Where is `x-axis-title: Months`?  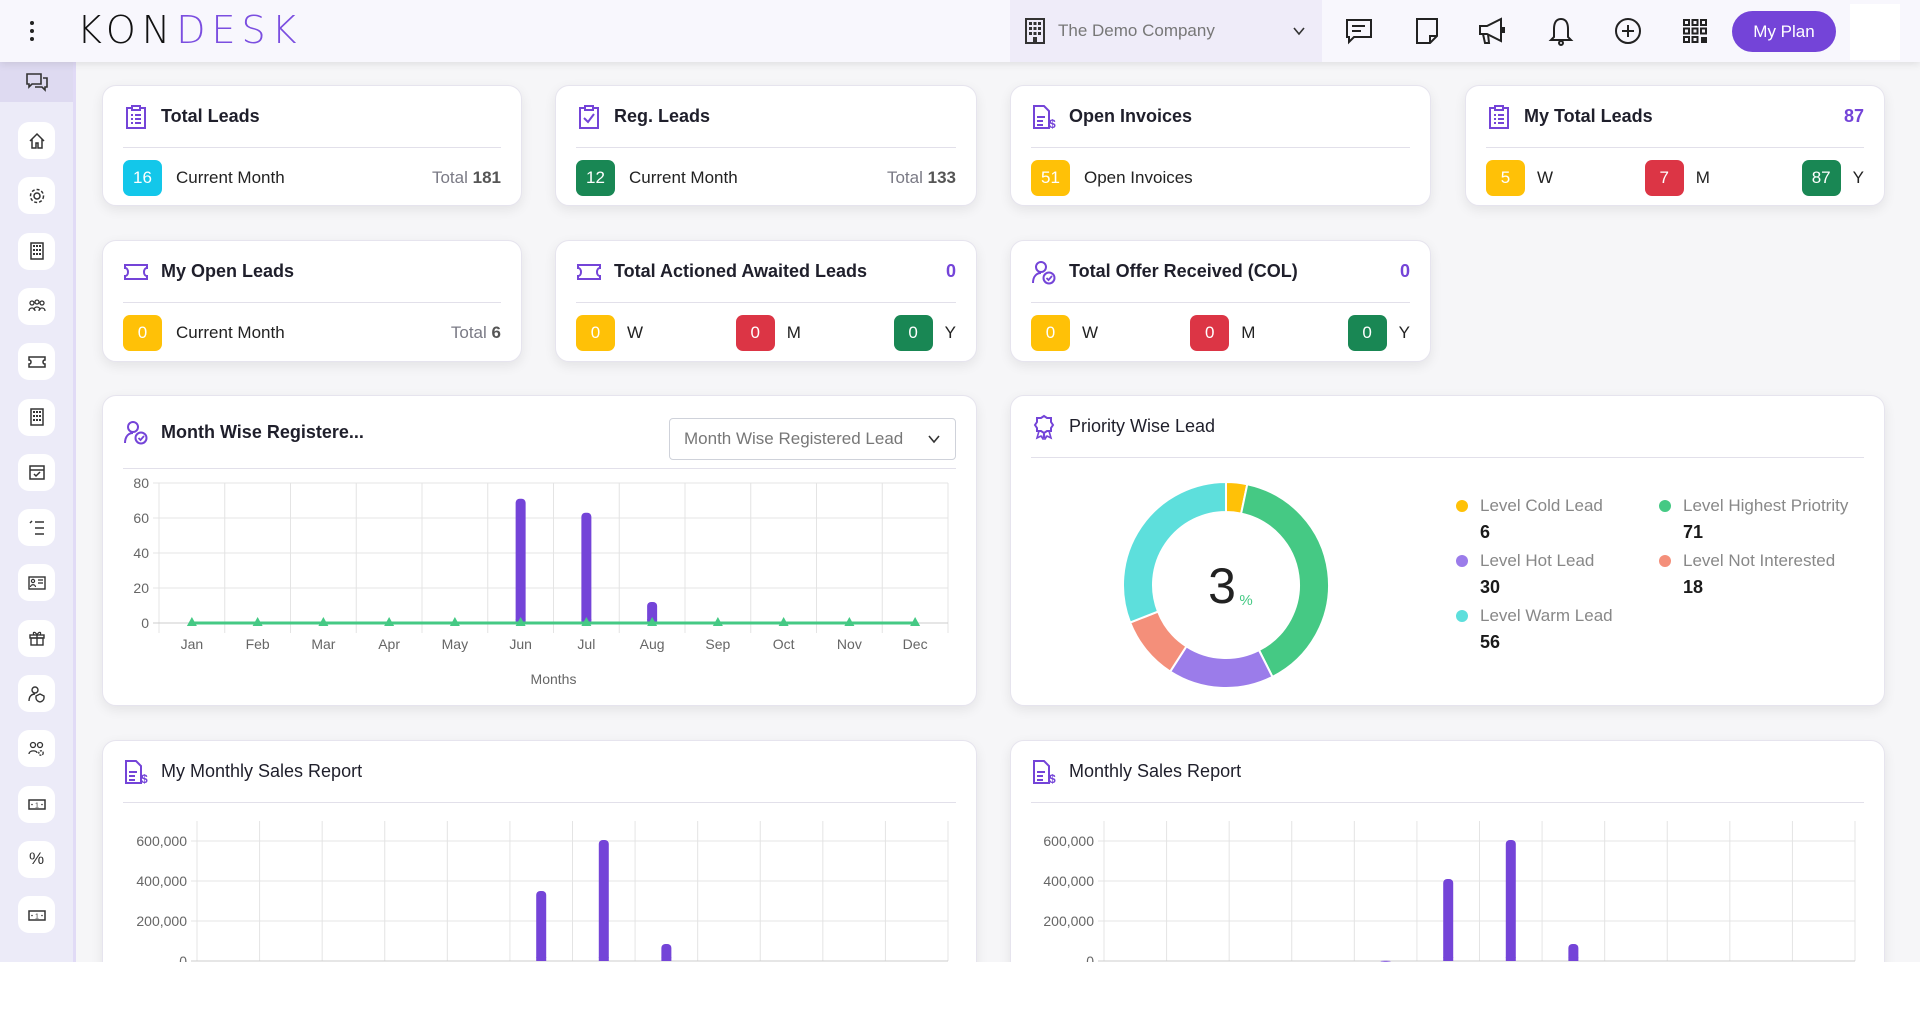
x-axis-title: Months is located at coordinates (554, 679).